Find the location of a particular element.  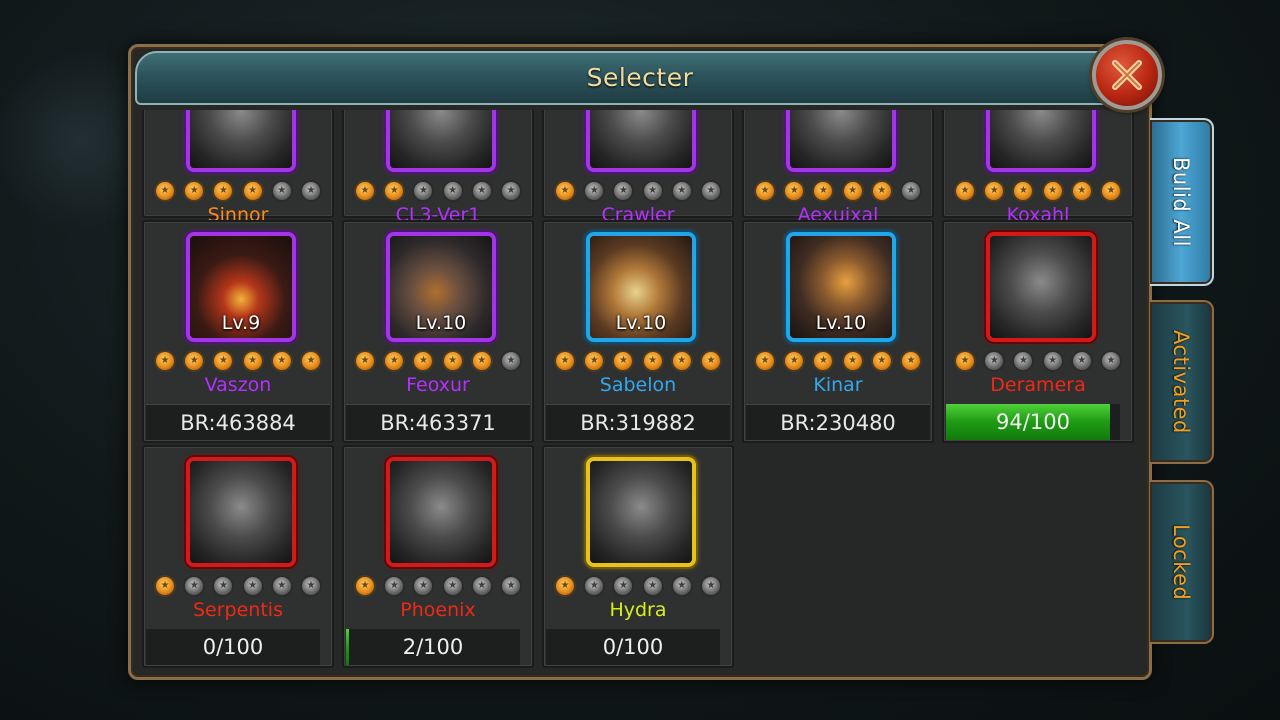

creature-card: ★ ★ ★ ★ ★ ★ Hydra 0/100 is located at coordinates (638, 556).